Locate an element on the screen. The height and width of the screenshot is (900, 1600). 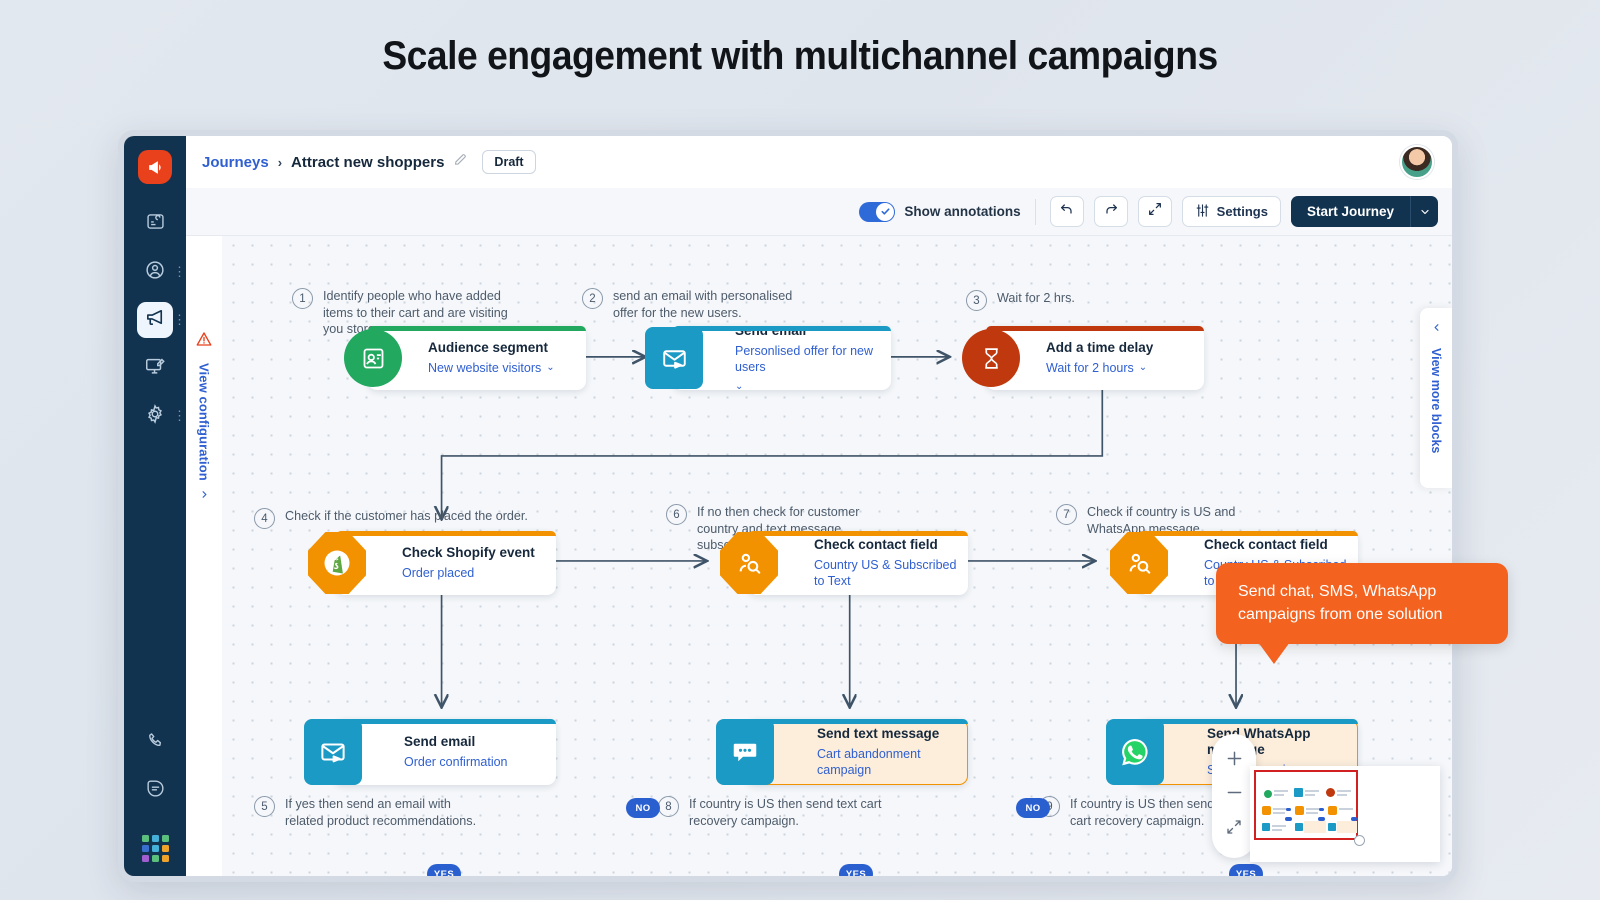
minimap-resize-handle is located at coordinates (1359, 840).